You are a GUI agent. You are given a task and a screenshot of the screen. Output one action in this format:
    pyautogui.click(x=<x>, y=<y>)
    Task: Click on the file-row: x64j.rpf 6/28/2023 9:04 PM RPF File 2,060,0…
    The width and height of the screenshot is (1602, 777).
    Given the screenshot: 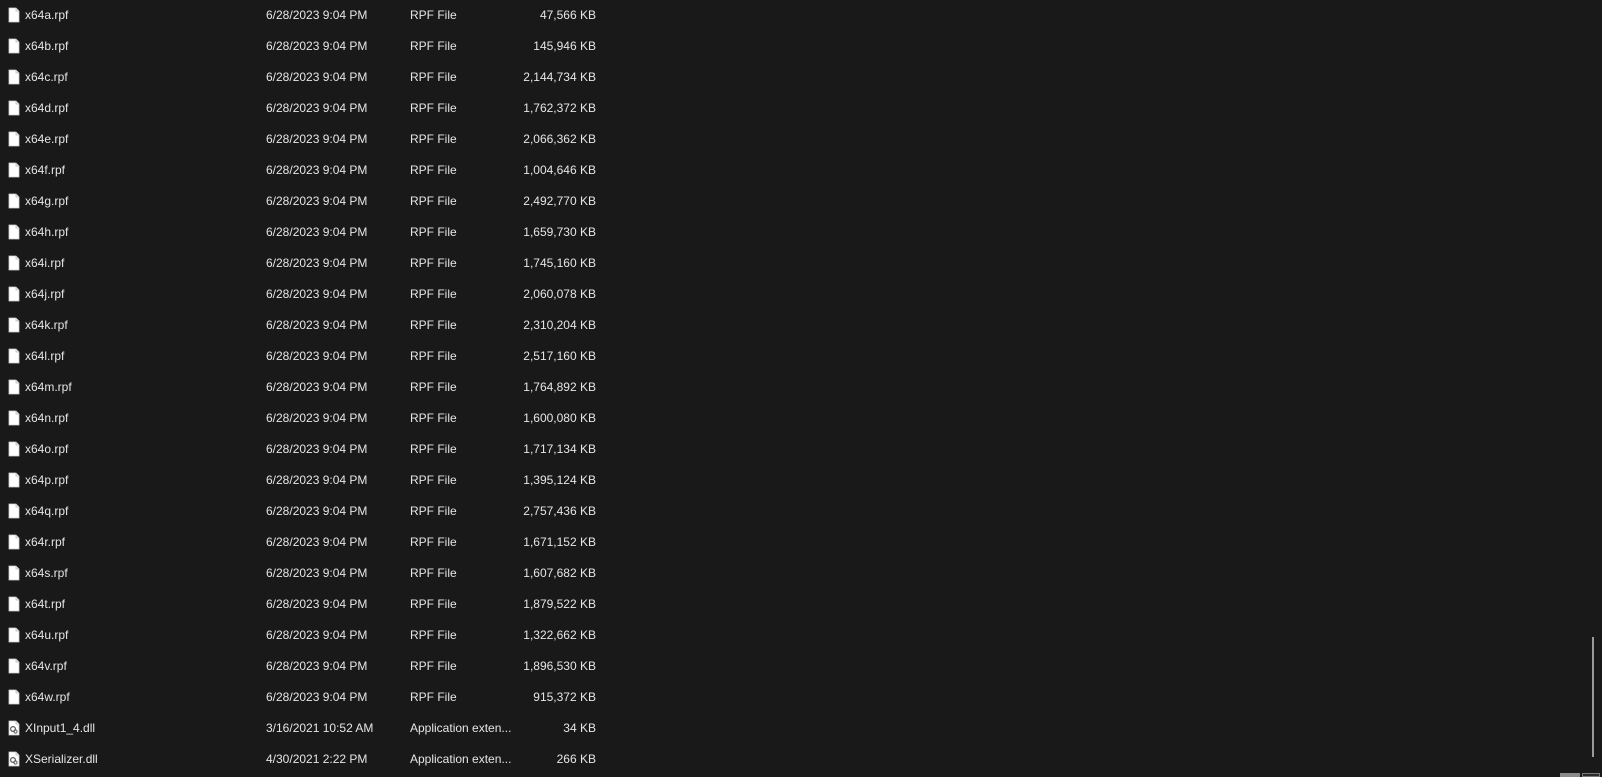 What is the action you would take?
    pyautogui.click(x=300, y=294)
    